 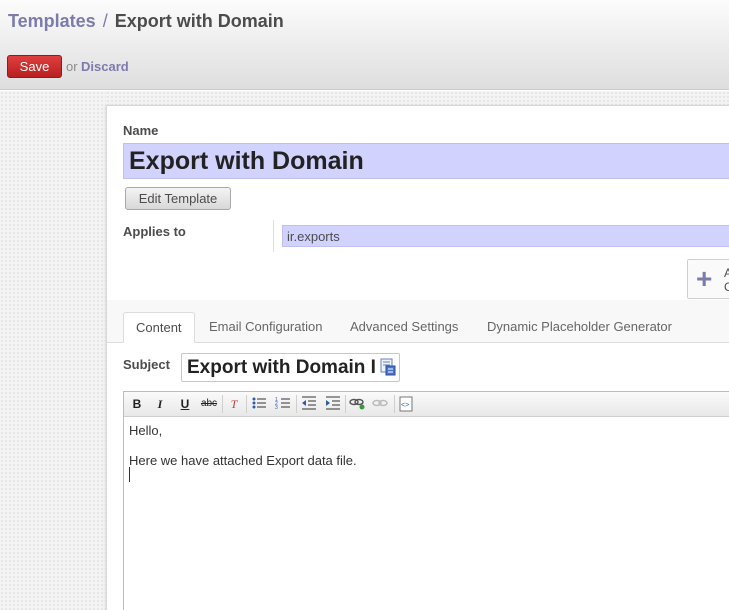 I want to click on tab-advanced-settings: Advanced Settings, so click(x=404, y=327).